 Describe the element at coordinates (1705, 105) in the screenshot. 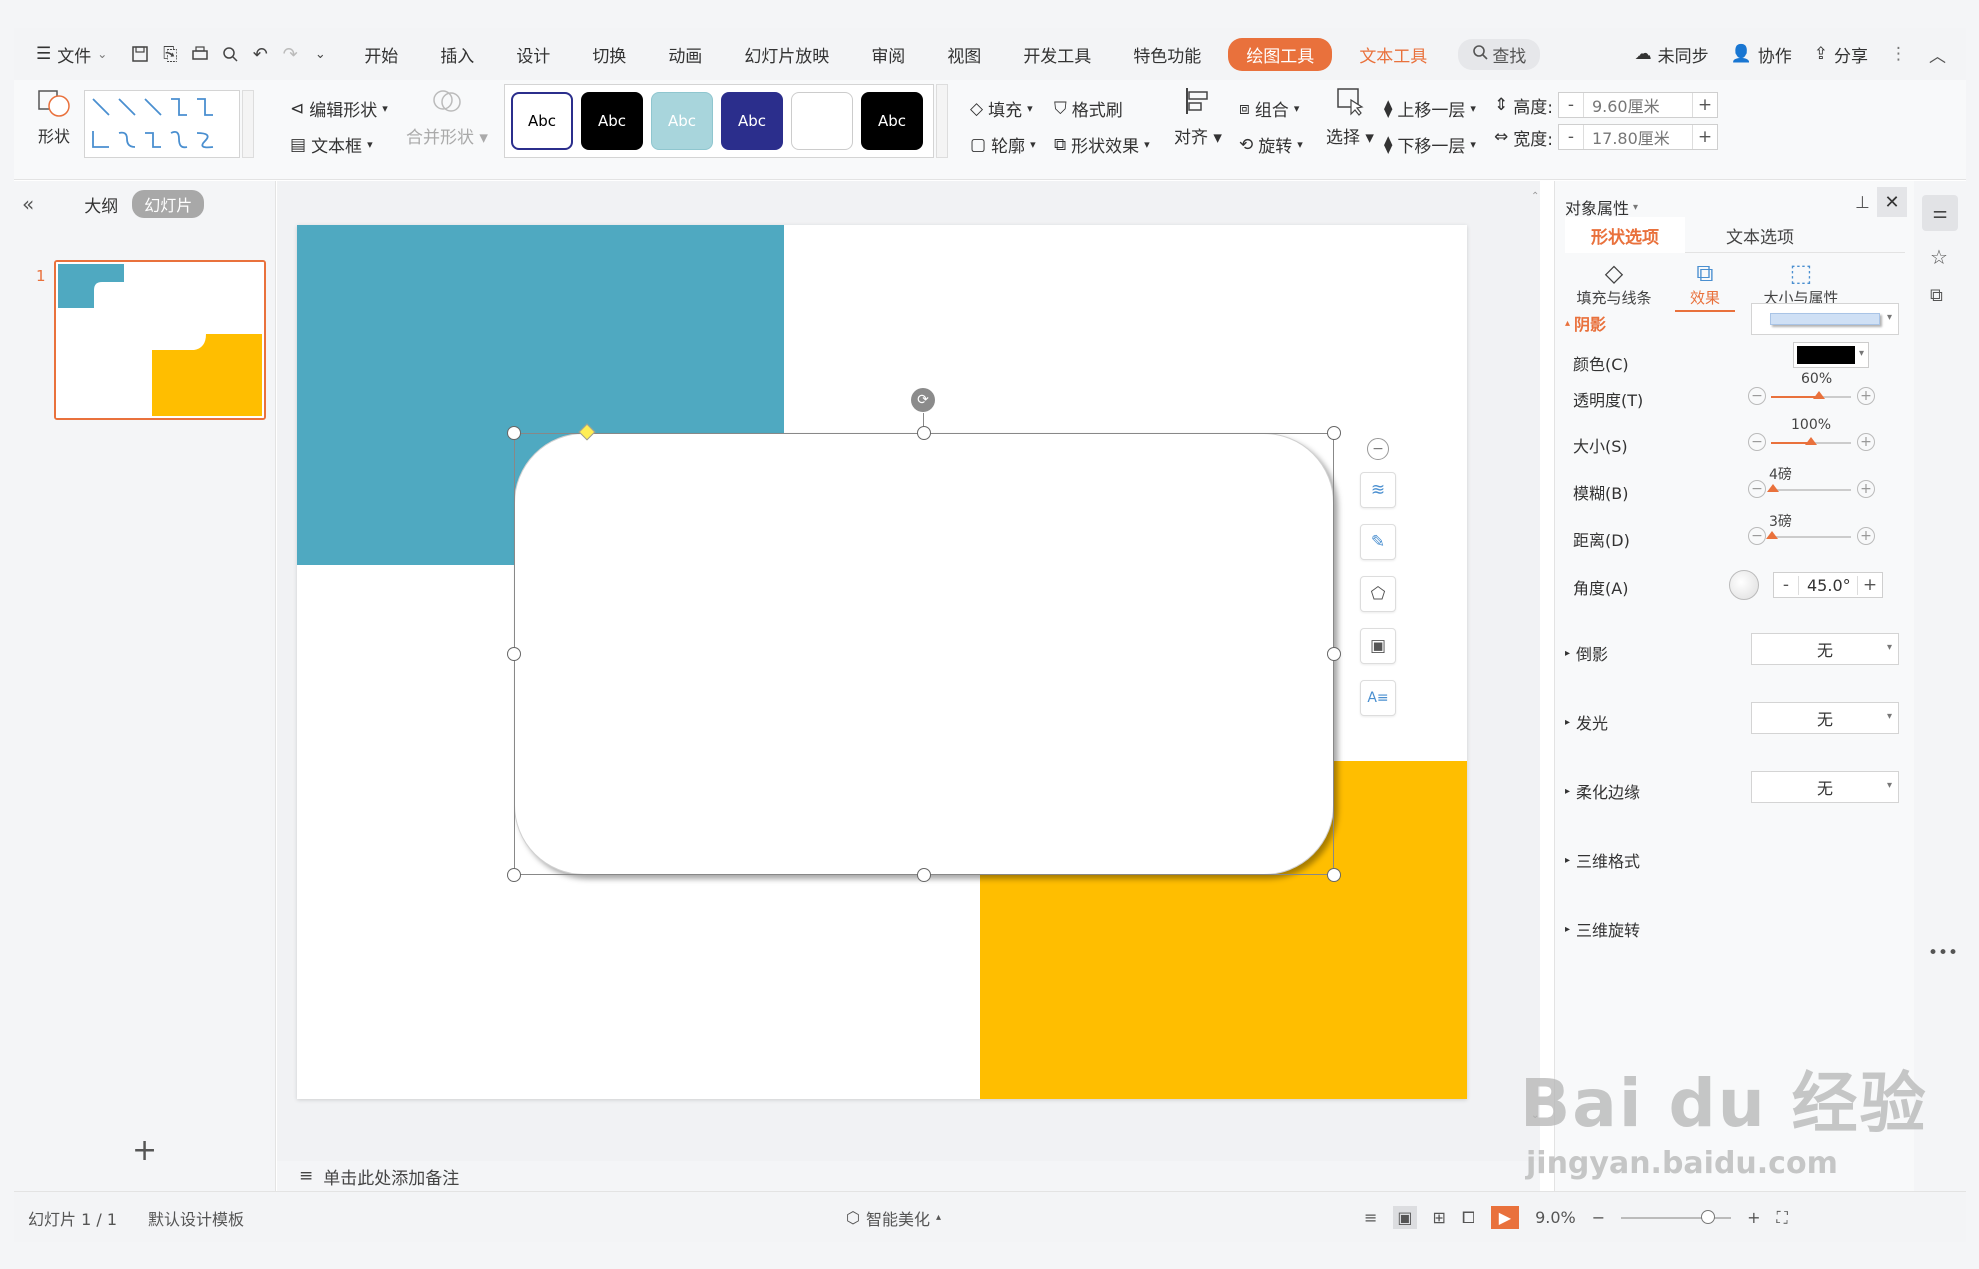

I see `height-increase: +` at that location.